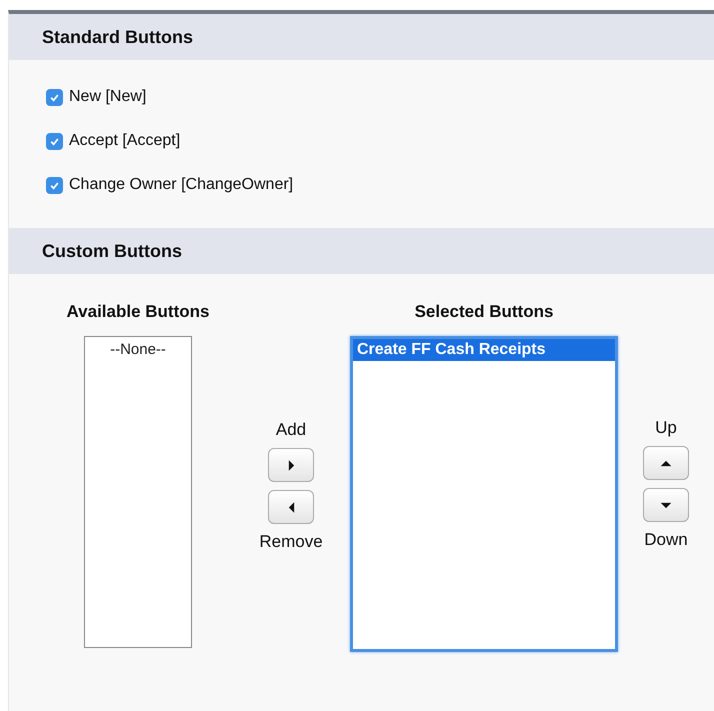 The height and width of the screenshot is (711, 714). Describe the element at coordinates (124, 141) in the screenshot. I see `checkbox-label: Accept [Accept]` at that location.